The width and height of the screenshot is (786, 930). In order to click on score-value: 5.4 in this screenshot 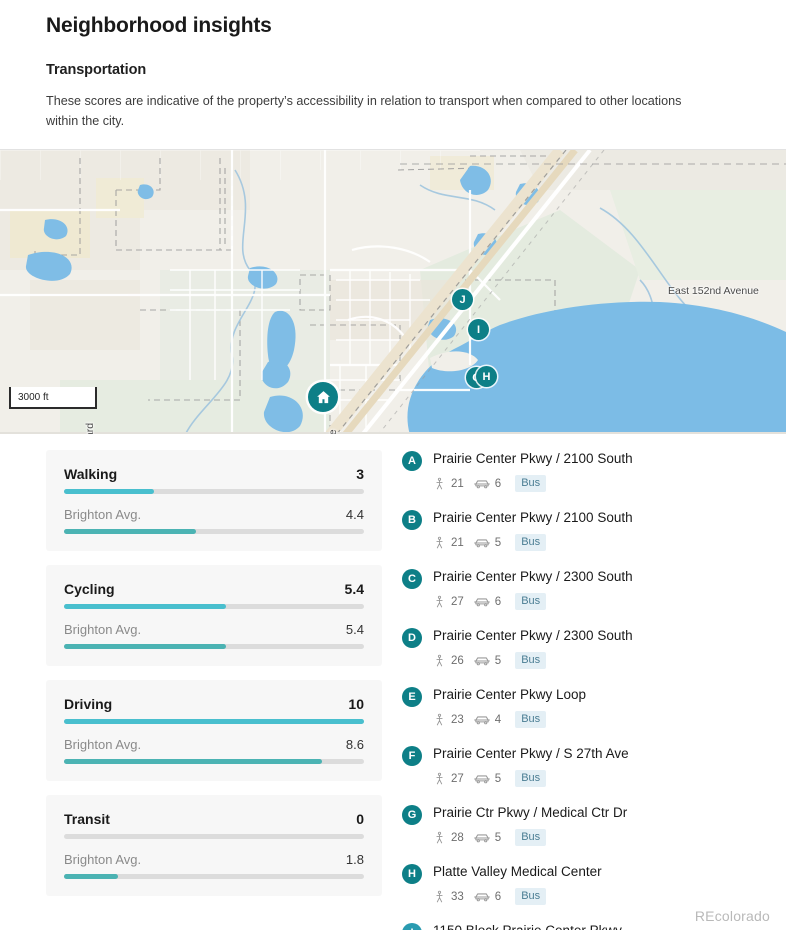, I will do `click(354, 589)`.